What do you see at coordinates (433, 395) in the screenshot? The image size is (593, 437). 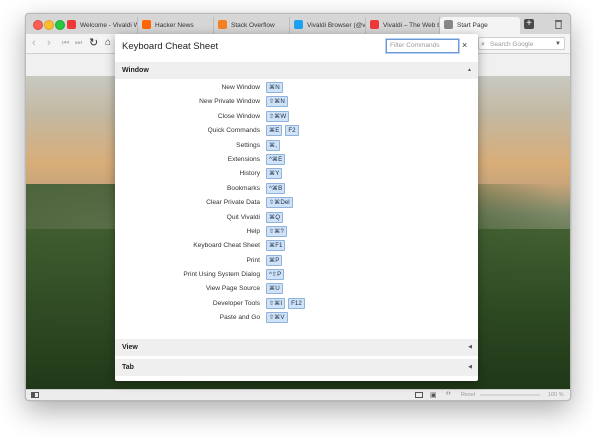 I see `image-icon: ▣` at bounding box center [433, 395].